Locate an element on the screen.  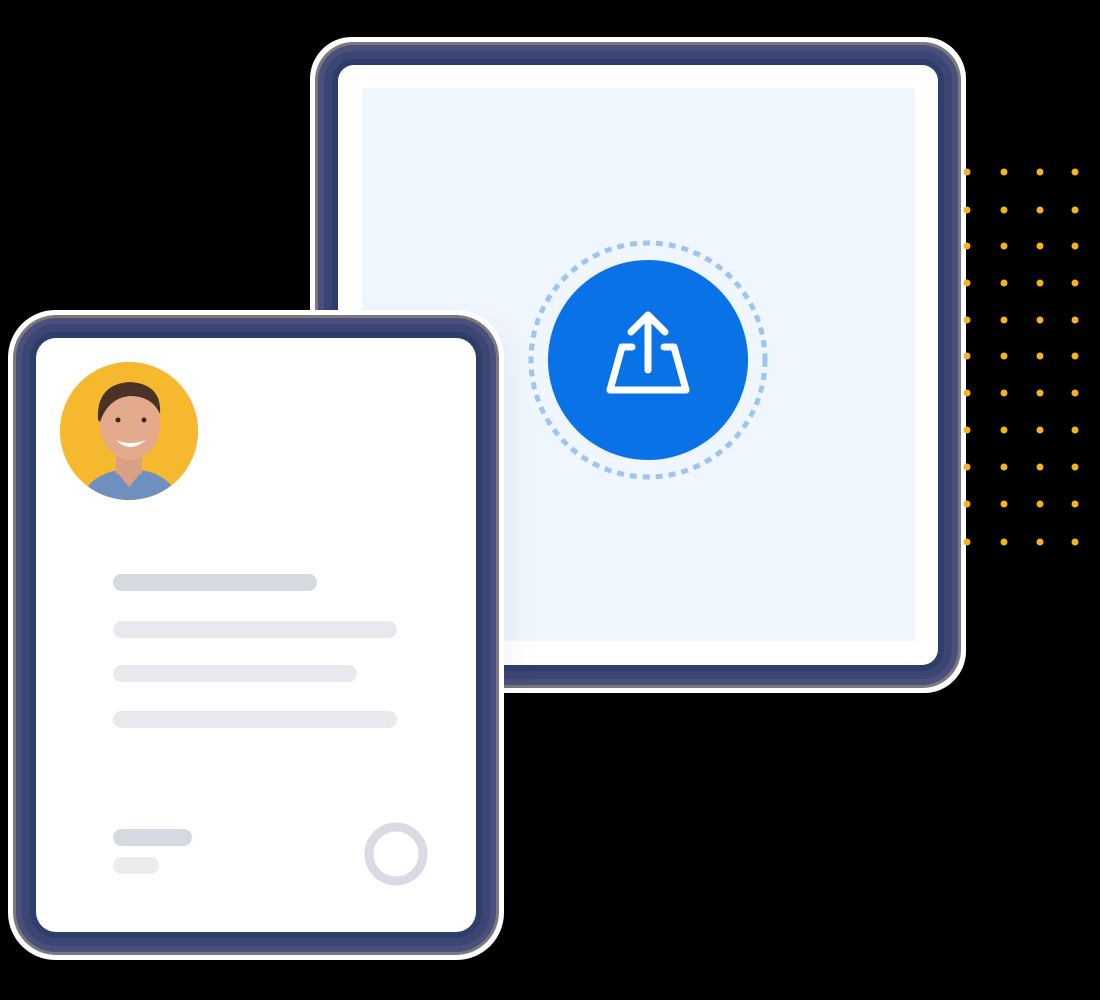
footer-sublabel-placeholder is located at coordinates (136, 865).